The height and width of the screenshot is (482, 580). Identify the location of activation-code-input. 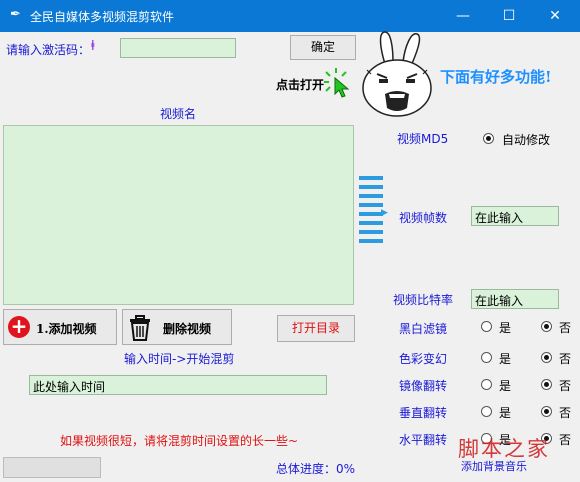
(178, 48).